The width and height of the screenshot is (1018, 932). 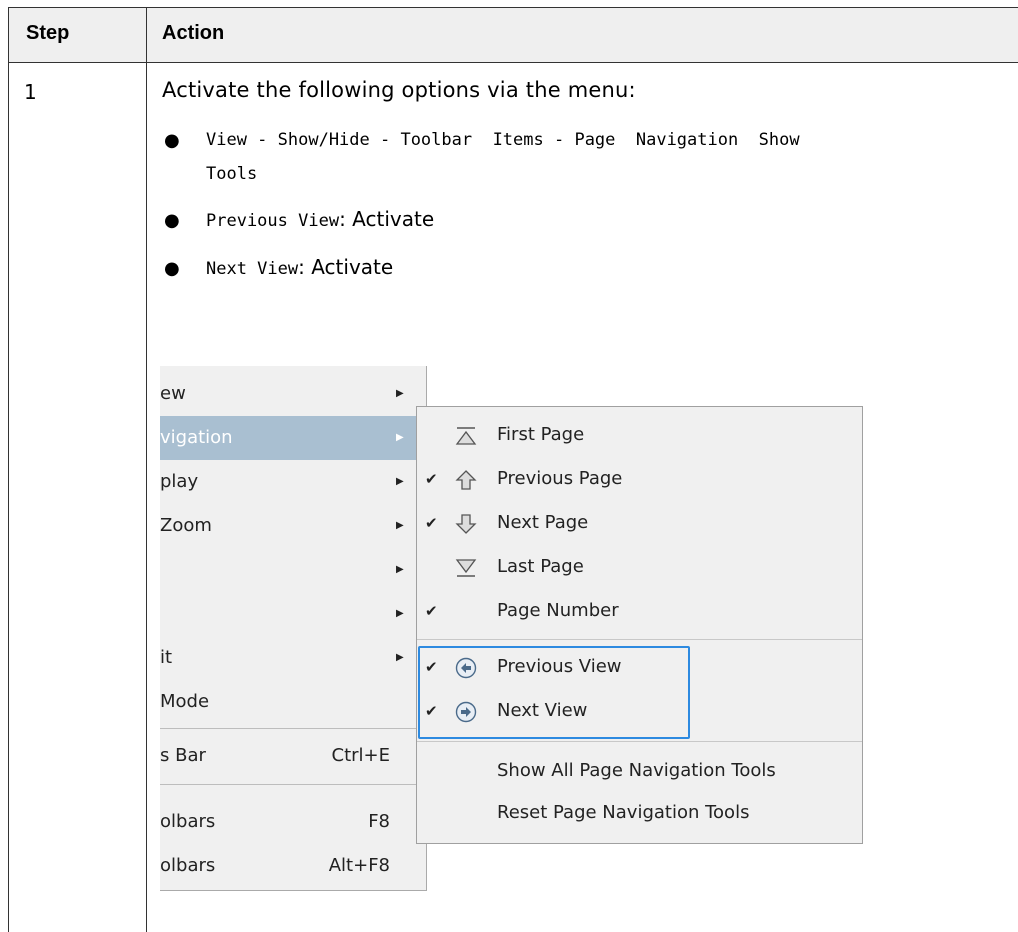 I want to click on submenu-item-next-page: ✔ Next Page, so click(x=639, y=523).